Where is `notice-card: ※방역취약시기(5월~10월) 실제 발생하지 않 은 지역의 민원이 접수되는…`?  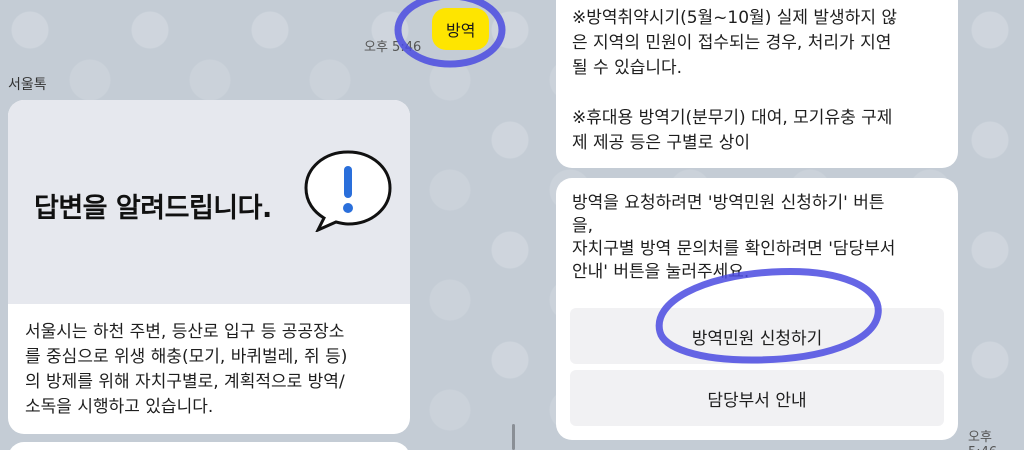
notice-card: ※방역취약시기(5월~10월) 실제 발생하지 않 은 지역의 민원이 접수되는… is located at coordinates (757, 84).